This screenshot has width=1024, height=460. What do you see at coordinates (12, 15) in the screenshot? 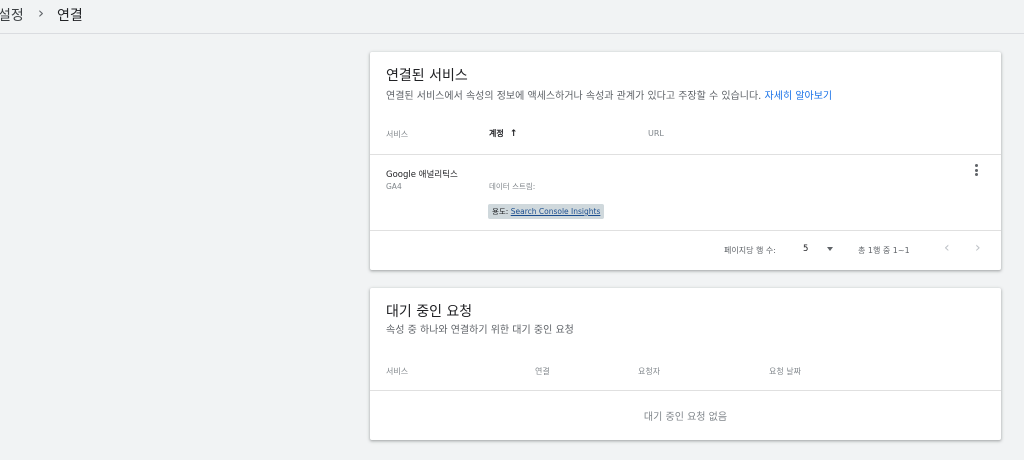
I see `breadcrumb-settings: 설정` at bounding box center [12, 15].